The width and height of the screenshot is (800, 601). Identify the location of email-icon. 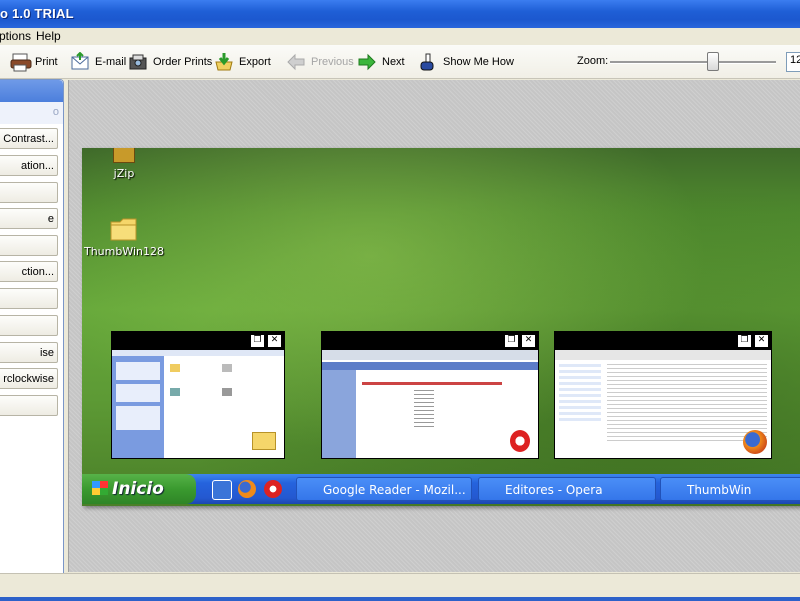
(80, 61).